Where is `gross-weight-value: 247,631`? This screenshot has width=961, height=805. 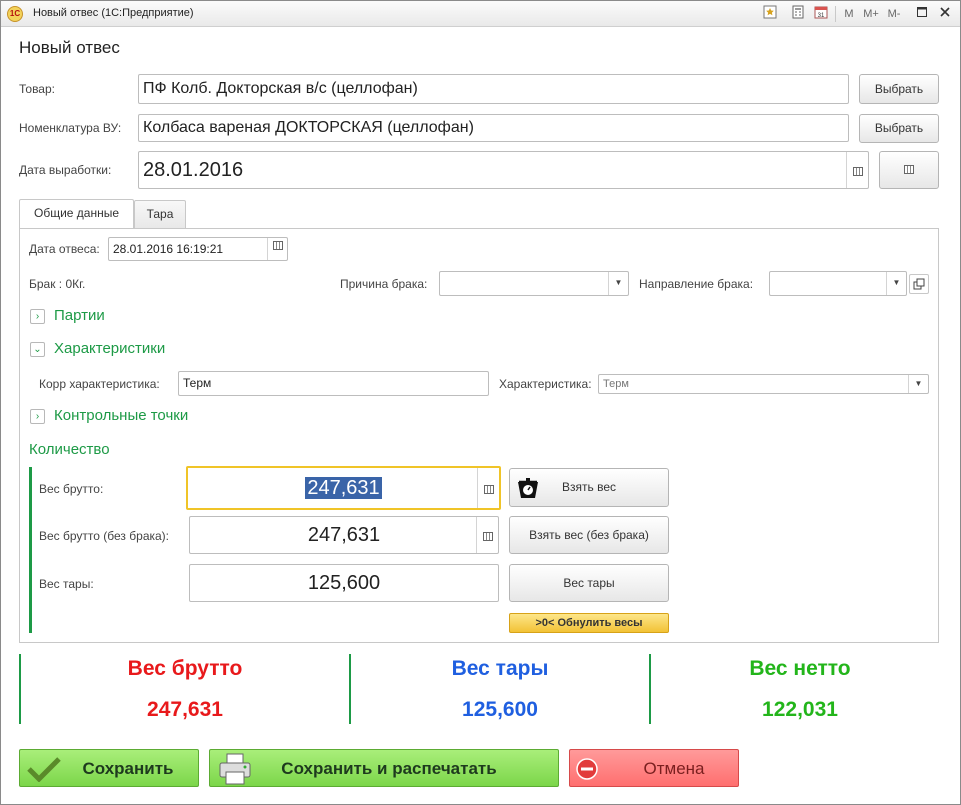
gross-weight-value: 247,631 is located at coordinates (343, 488).